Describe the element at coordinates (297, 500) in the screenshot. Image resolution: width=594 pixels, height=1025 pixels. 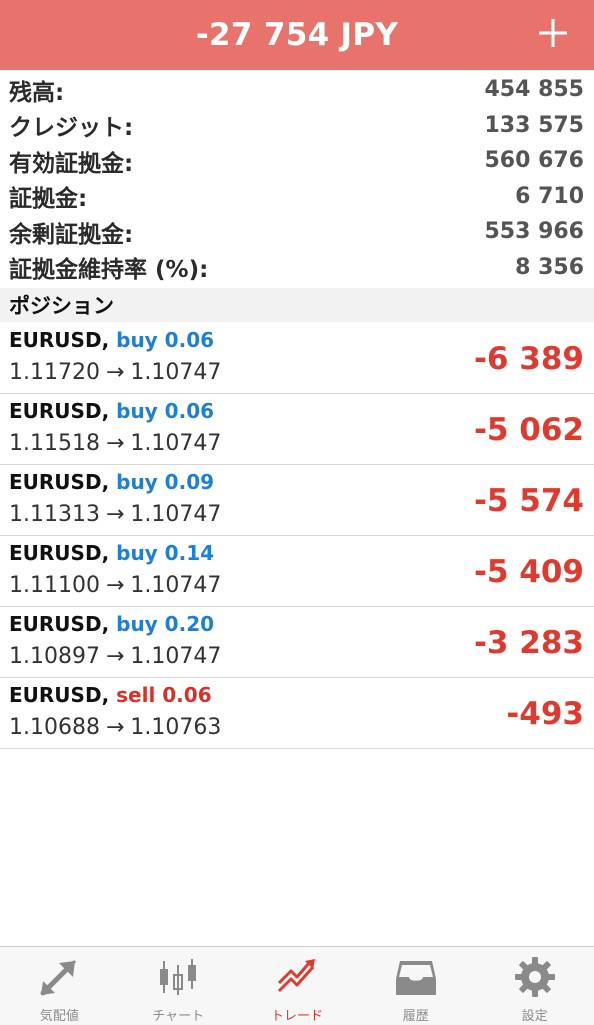
I see `position-row: EURUSD, buy 0.09 1.11313 → 1.10747 -5 574` at that location.